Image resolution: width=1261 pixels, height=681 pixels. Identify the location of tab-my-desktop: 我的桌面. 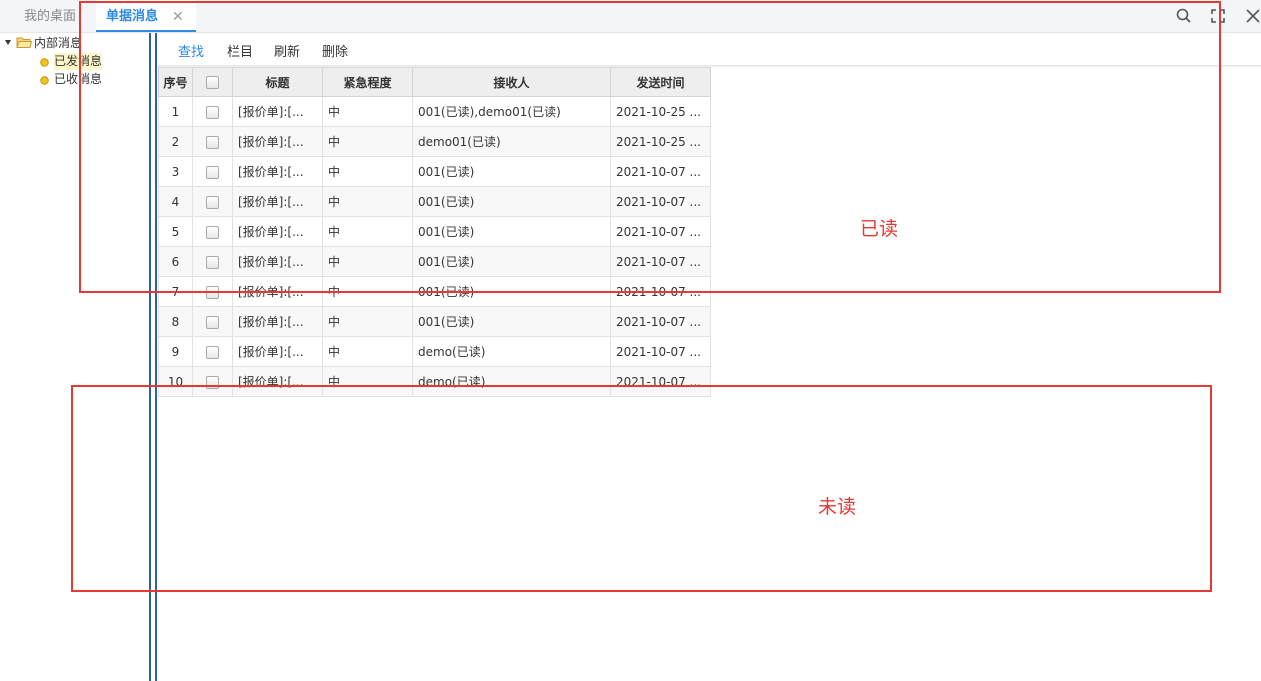
(50, 16).